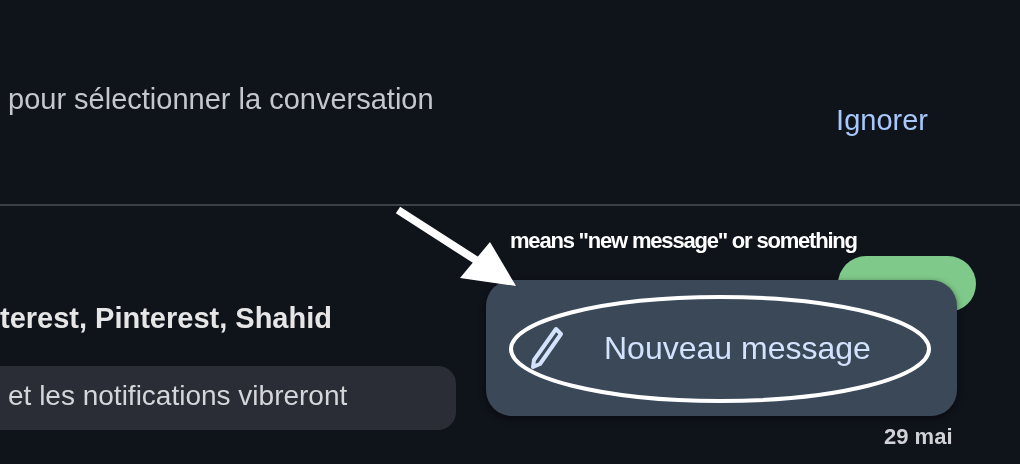 This screenshot has height=464, width=1020. What do you see at coordinates (721, 348) in the screenshot?
I see `new-message-button: Nouveau message` at bounding box center [721, 348].